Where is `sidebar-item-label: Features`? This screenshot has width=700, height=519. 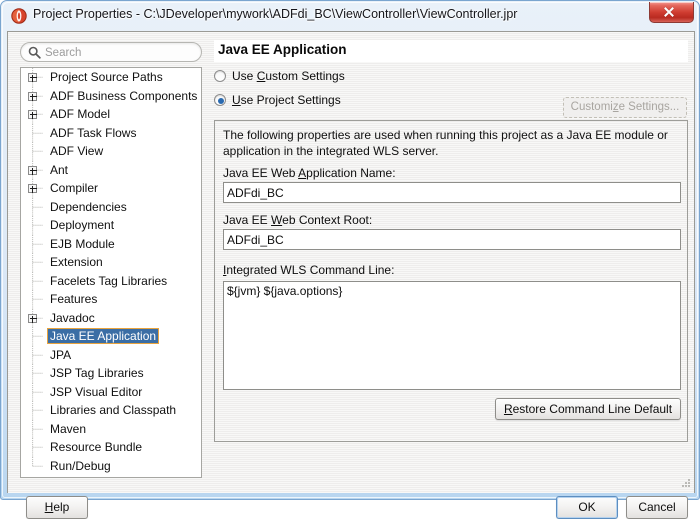 sidebar-item-label: Features is located at coordinates (74, 299).